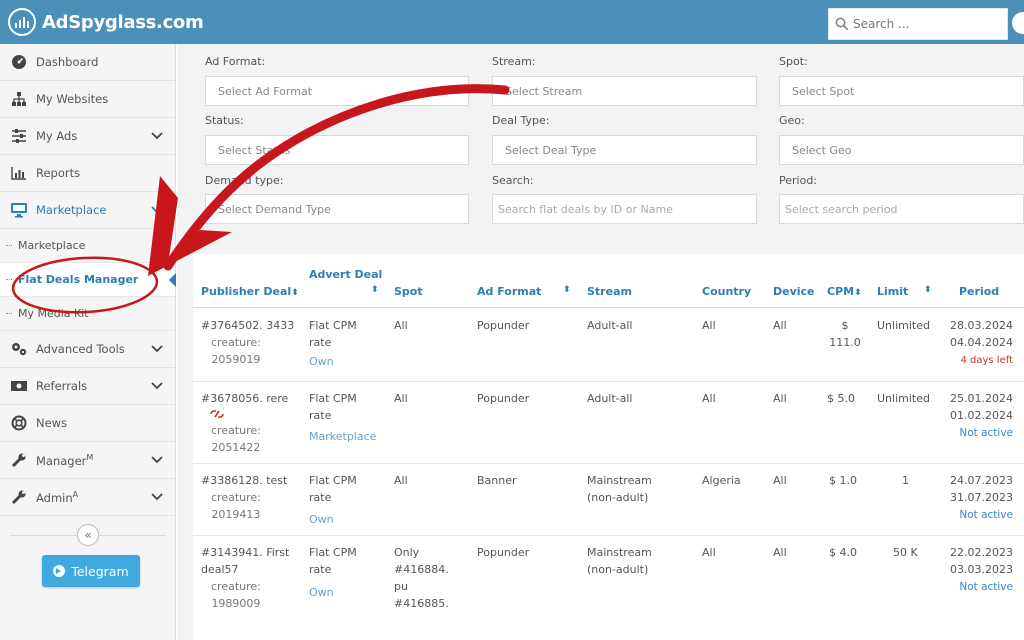  What do you see at coordinates (224, 120) in the screenshot?
I see `filter-label-status: Status:` at bounding box center [224, 120].